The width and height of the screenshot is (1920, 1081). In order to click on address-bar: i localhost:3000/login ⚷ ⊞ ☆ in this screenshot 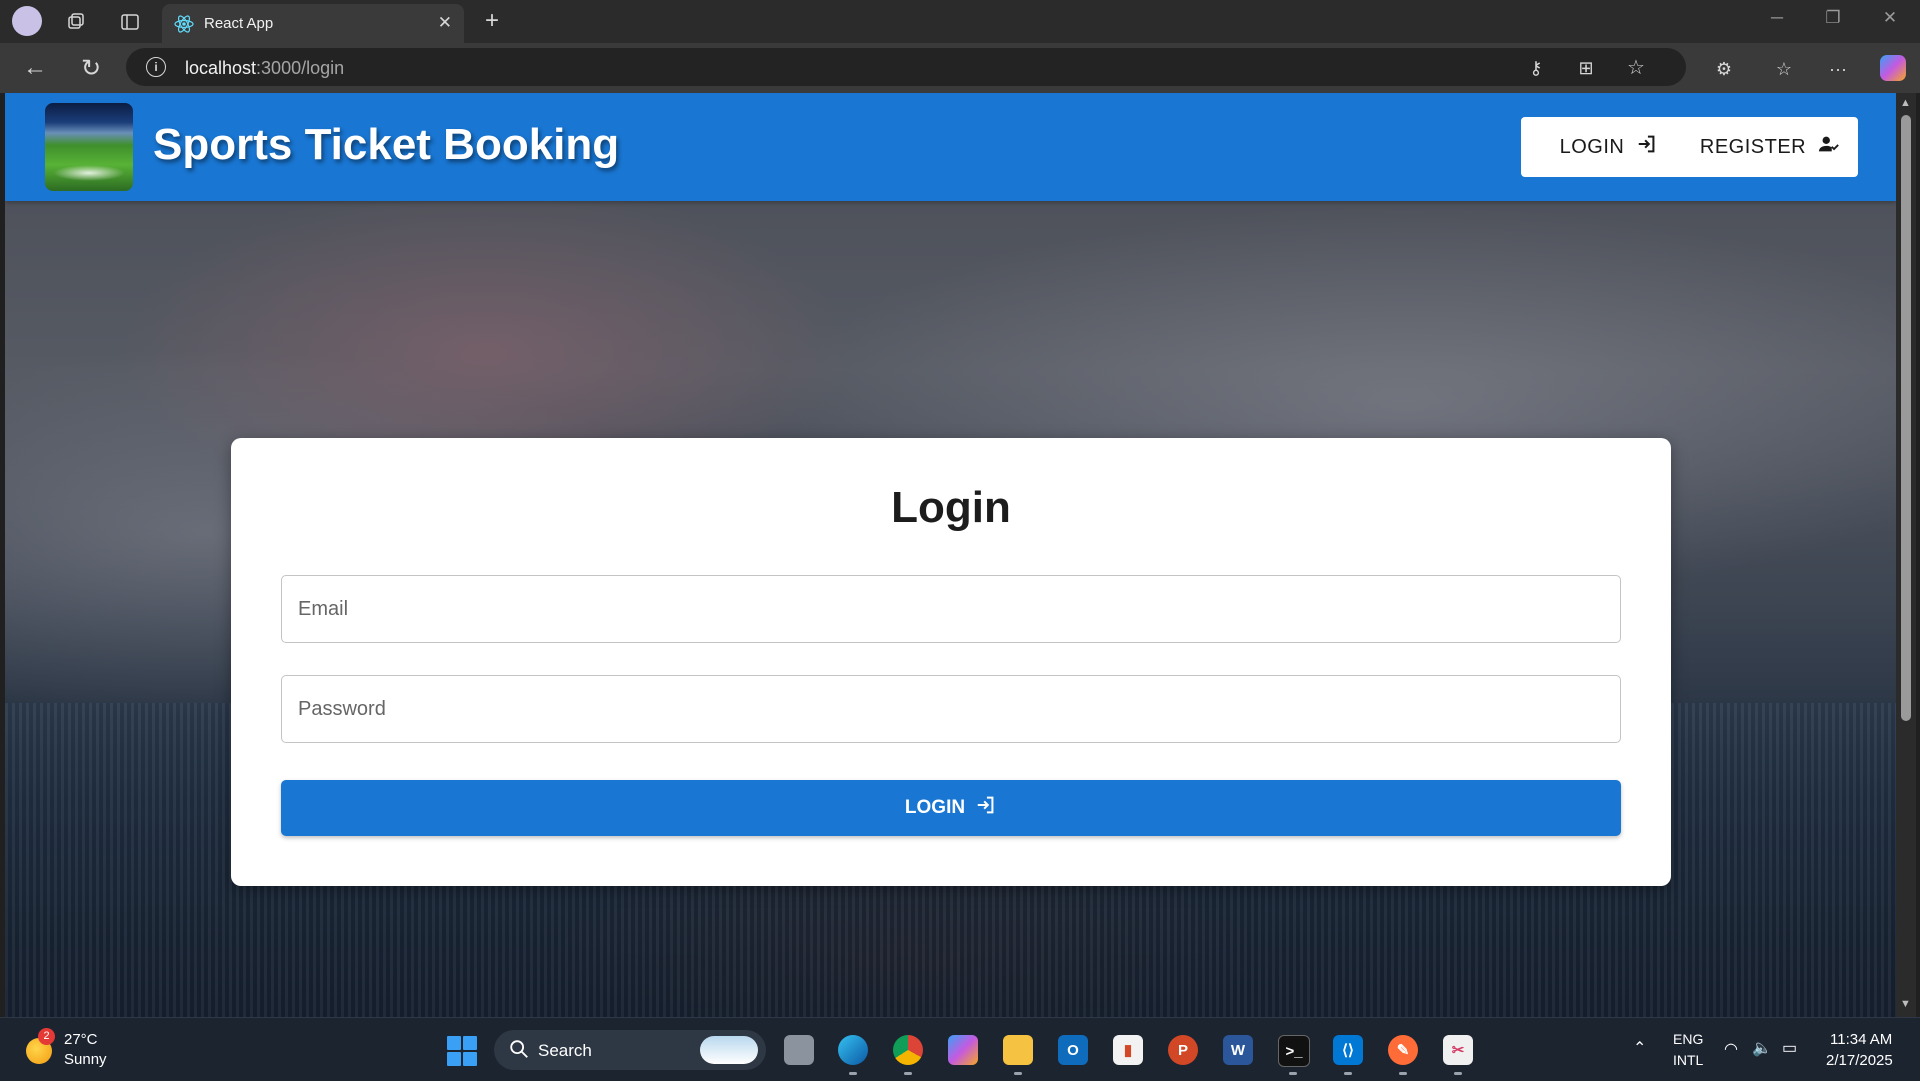, I will do `click(906, 67)`.